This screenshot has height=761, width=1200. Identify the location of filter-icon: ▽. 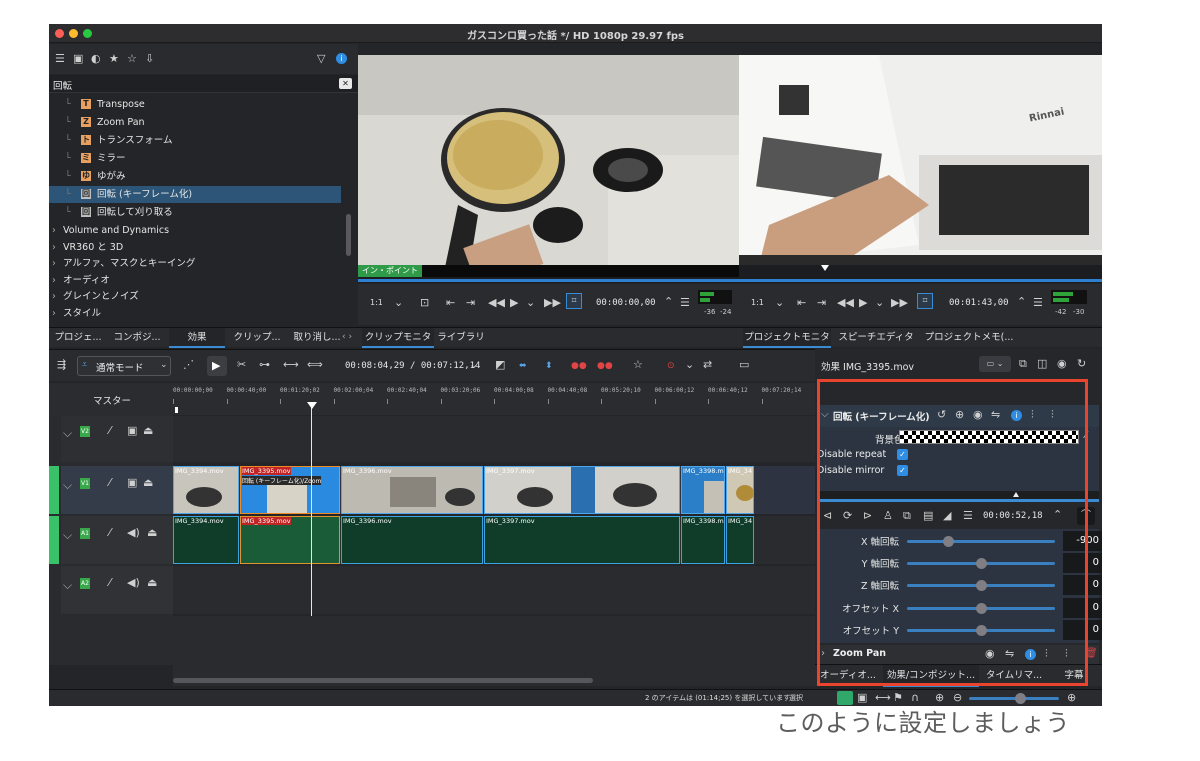
(321, 59).